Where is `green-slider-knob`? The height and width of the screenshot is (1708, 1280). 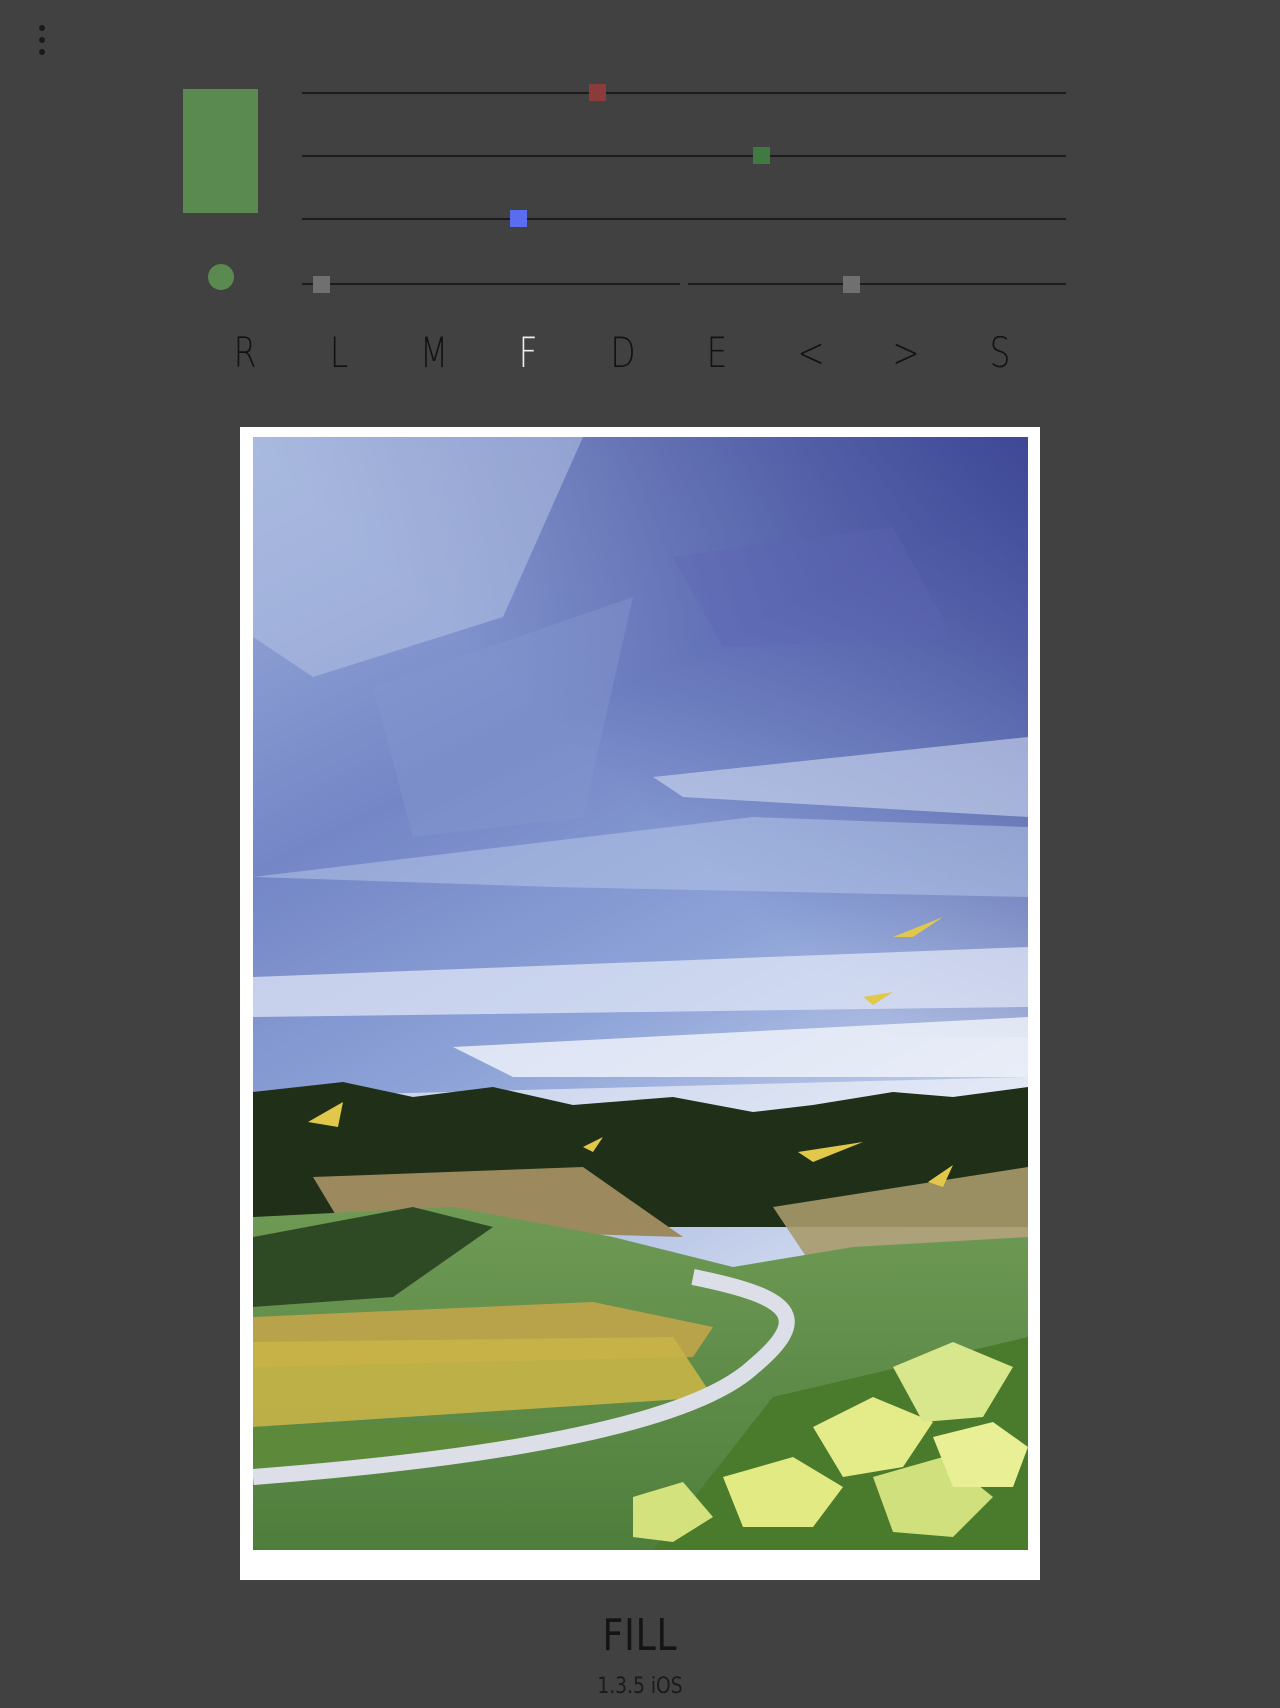 green-slider-knob is located at coordinates (762, 155).